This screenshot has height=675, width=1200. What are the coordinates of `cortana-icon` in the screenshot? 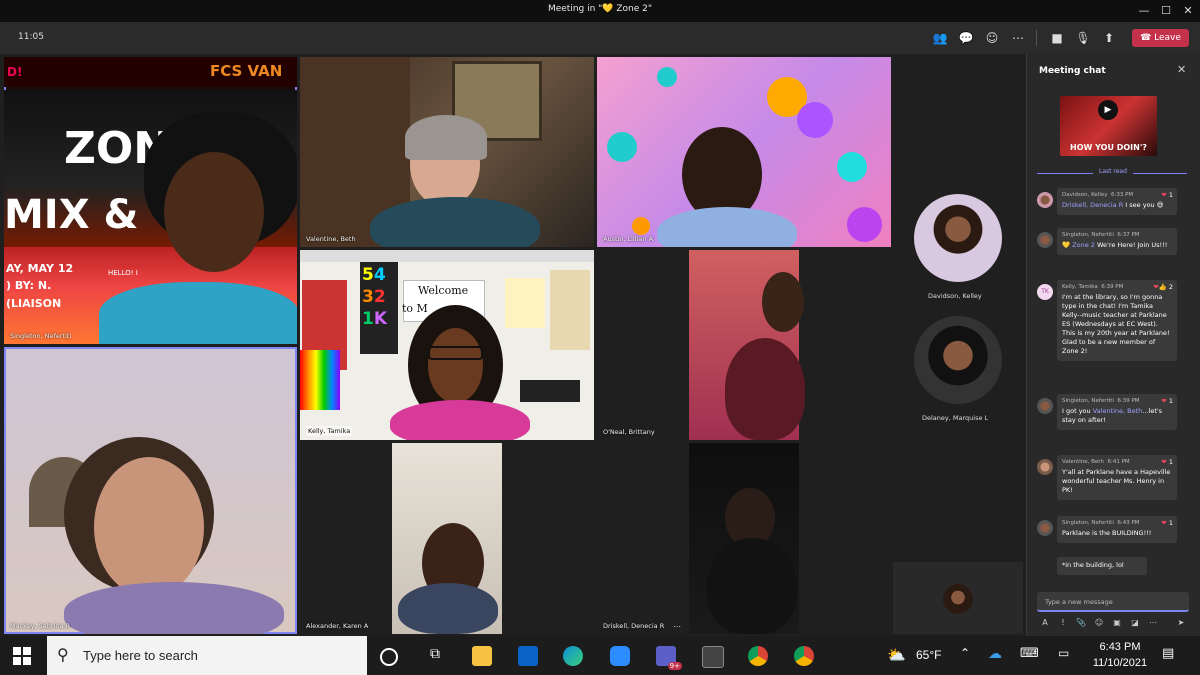 It's located at (389, 657).